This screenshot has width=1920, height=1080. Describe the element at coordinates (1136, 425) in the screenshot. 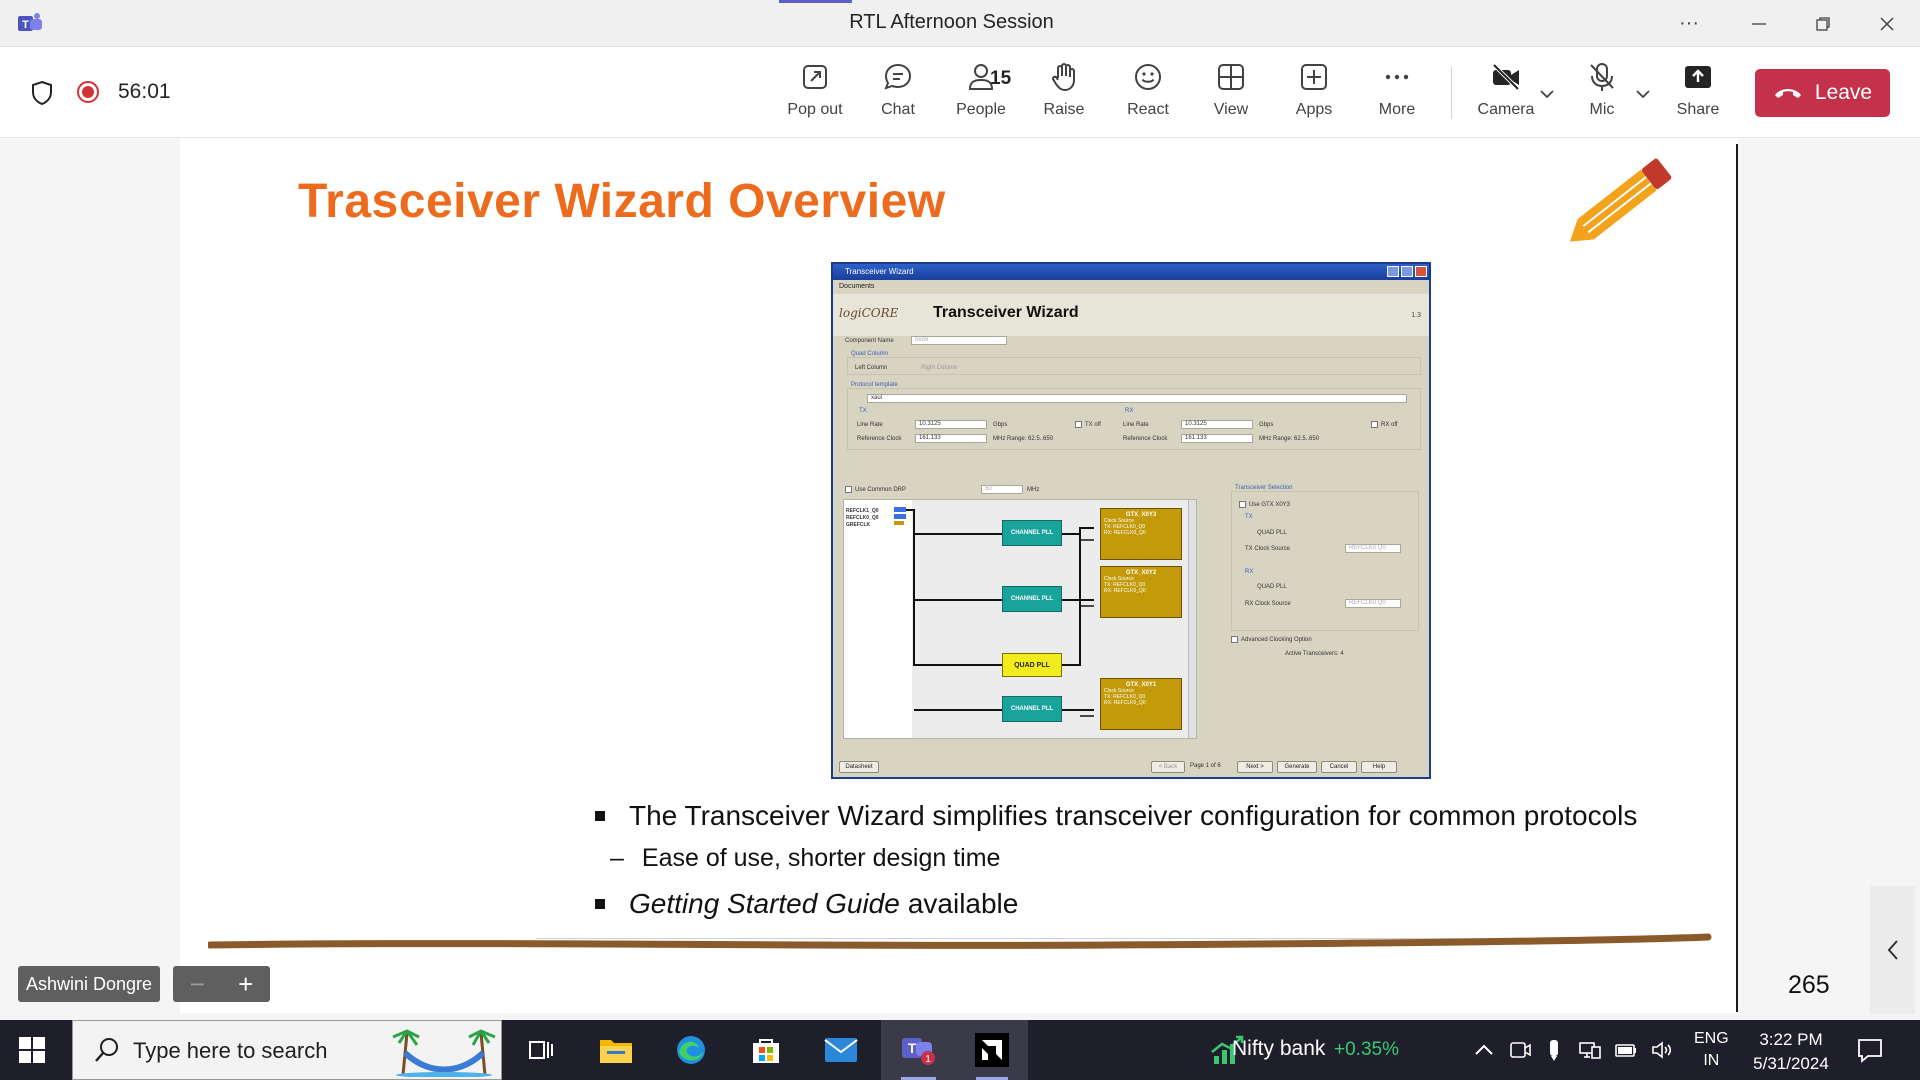

I see `rx-line-rate-label: Line Rate` at that location.